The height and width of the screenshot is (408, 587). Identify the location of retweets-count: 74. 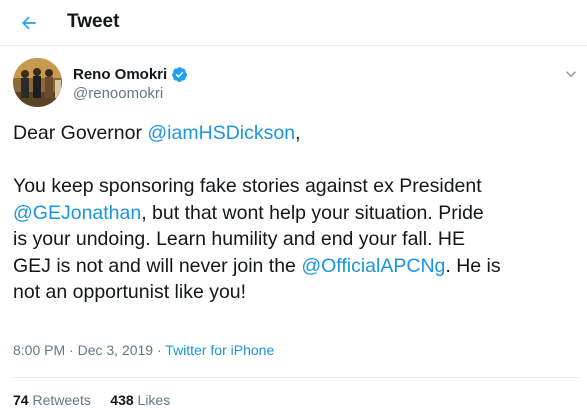
(21, 400).